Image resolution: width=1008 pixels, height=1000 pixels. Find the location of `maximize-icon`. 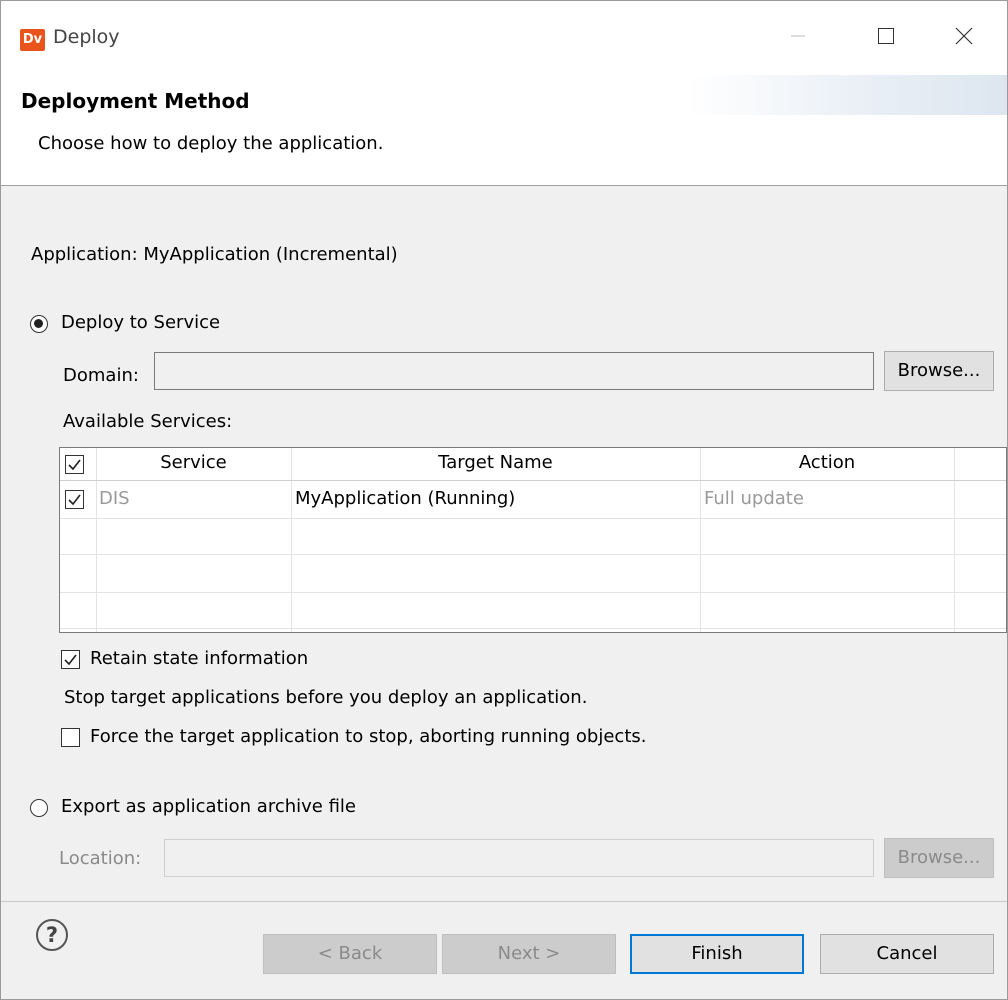

maximize-icon is located at coordinates (886, 36).